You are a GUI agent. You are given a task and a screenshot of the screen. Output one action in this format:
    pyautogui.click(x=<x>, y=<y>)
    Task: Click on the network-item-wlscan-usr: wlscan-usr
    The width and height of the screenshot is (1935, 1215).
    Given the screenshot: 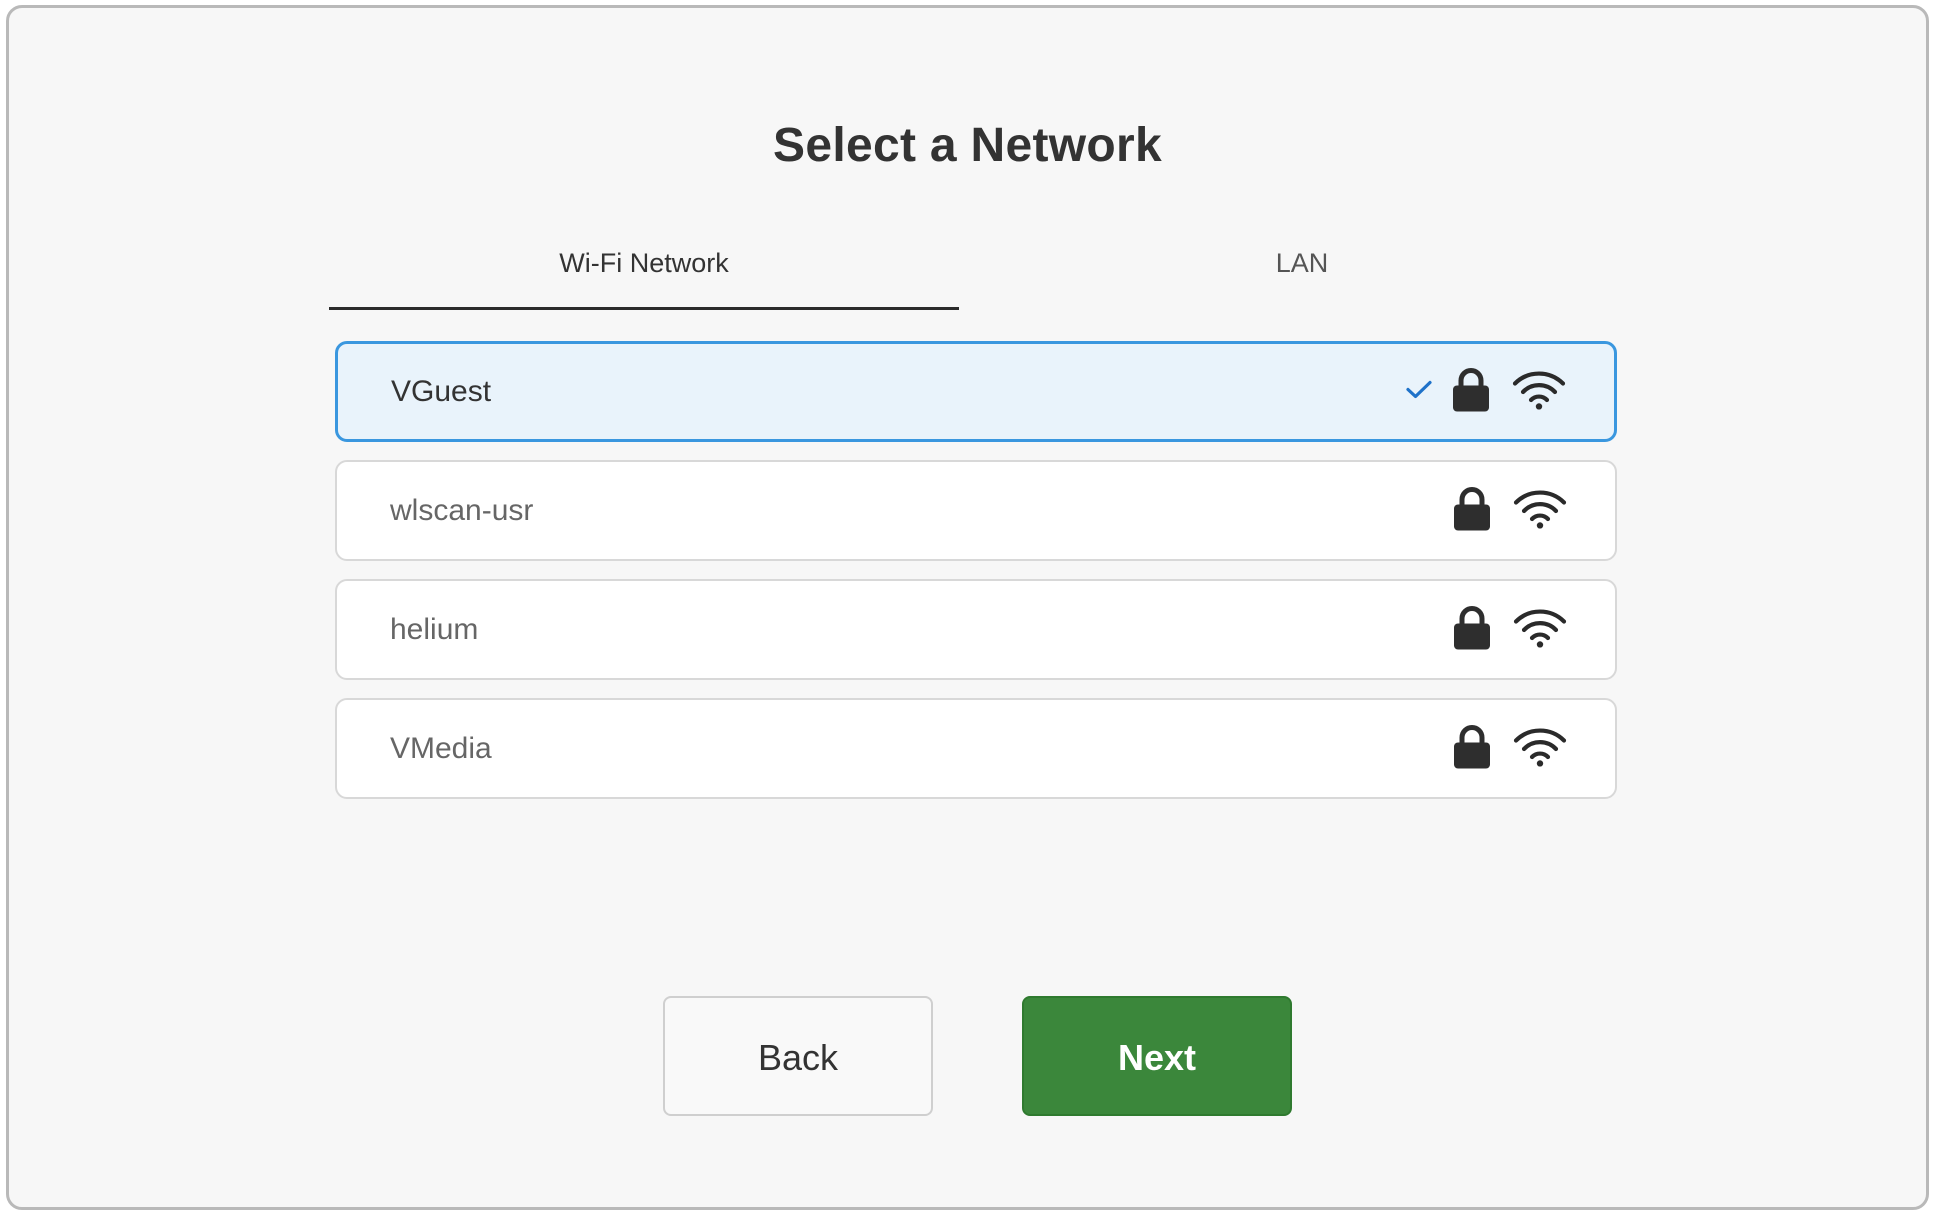 What is the action you would take?
    pyautogui.click(x=976, y=510)
    